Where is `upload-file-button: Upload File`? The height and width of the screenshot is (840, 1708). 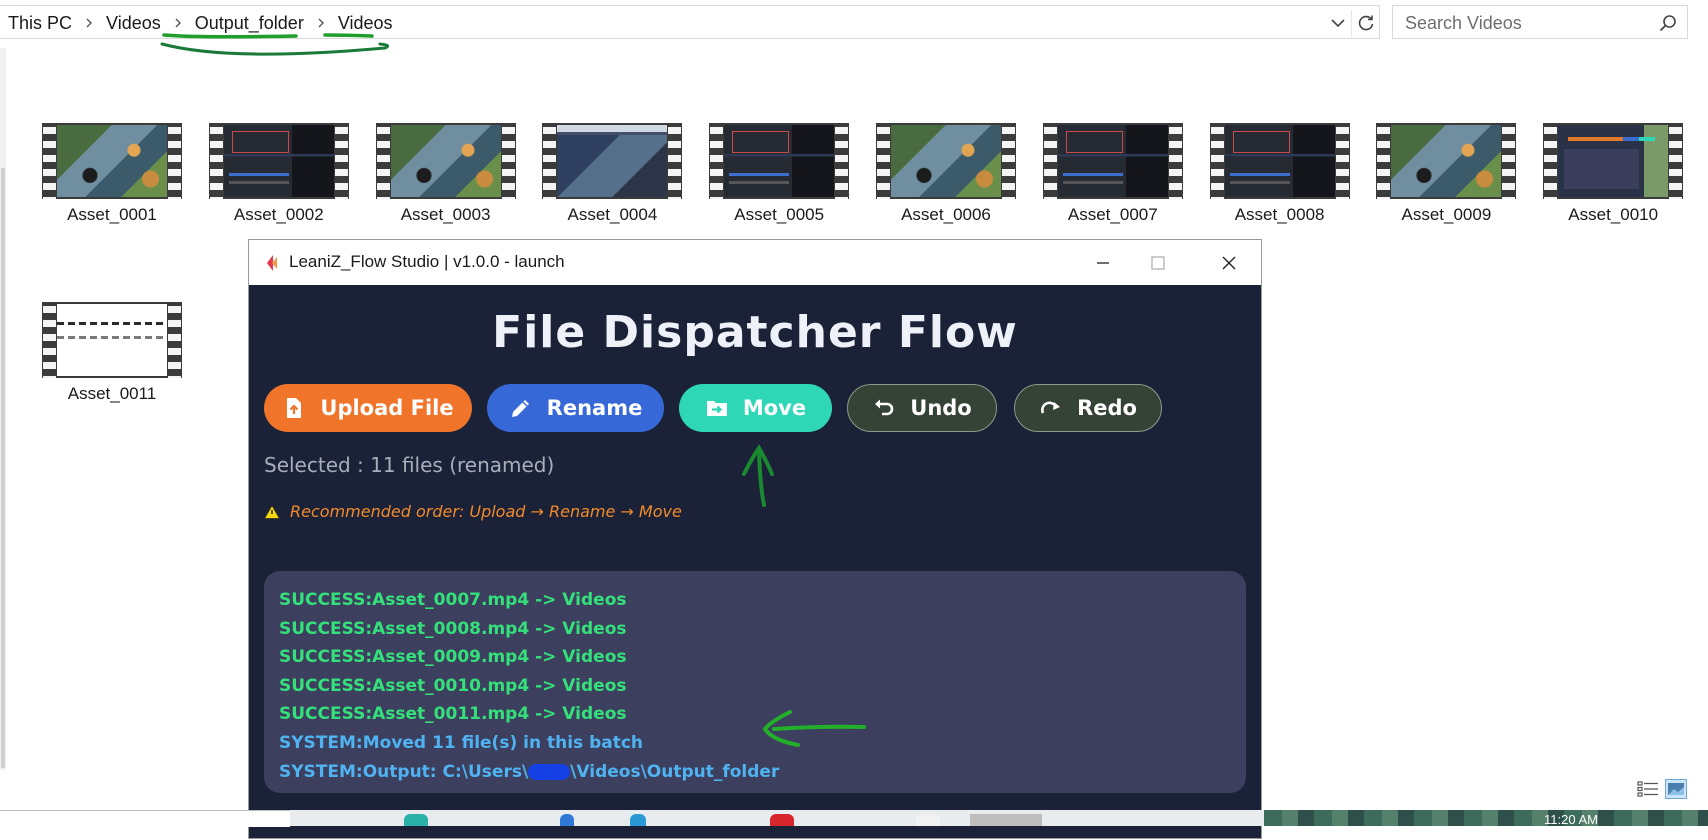
upload-file-button: Upload File is located at coordinates (368, 408).